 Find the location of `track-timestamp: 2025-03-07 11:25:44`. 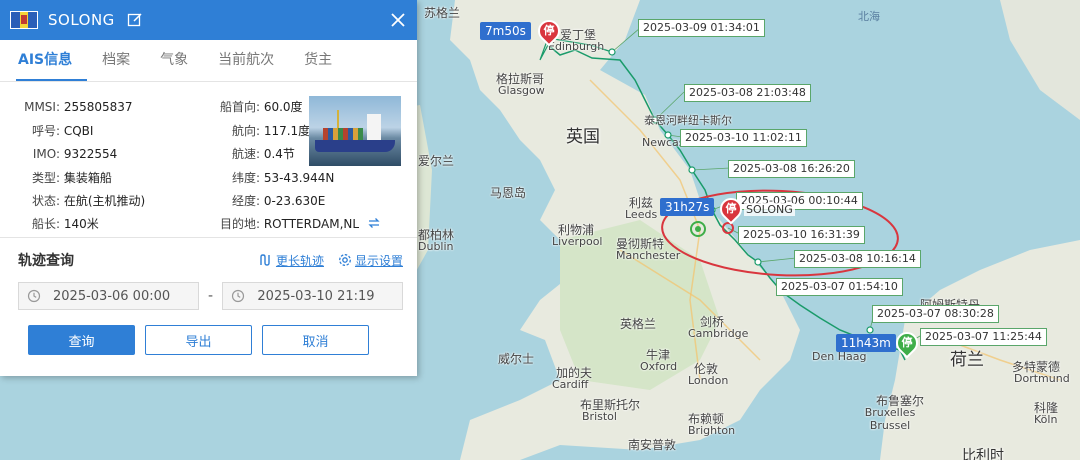

track-timestamp: 2025-03-07 11:25:44 is located at coordinates (983, 337).